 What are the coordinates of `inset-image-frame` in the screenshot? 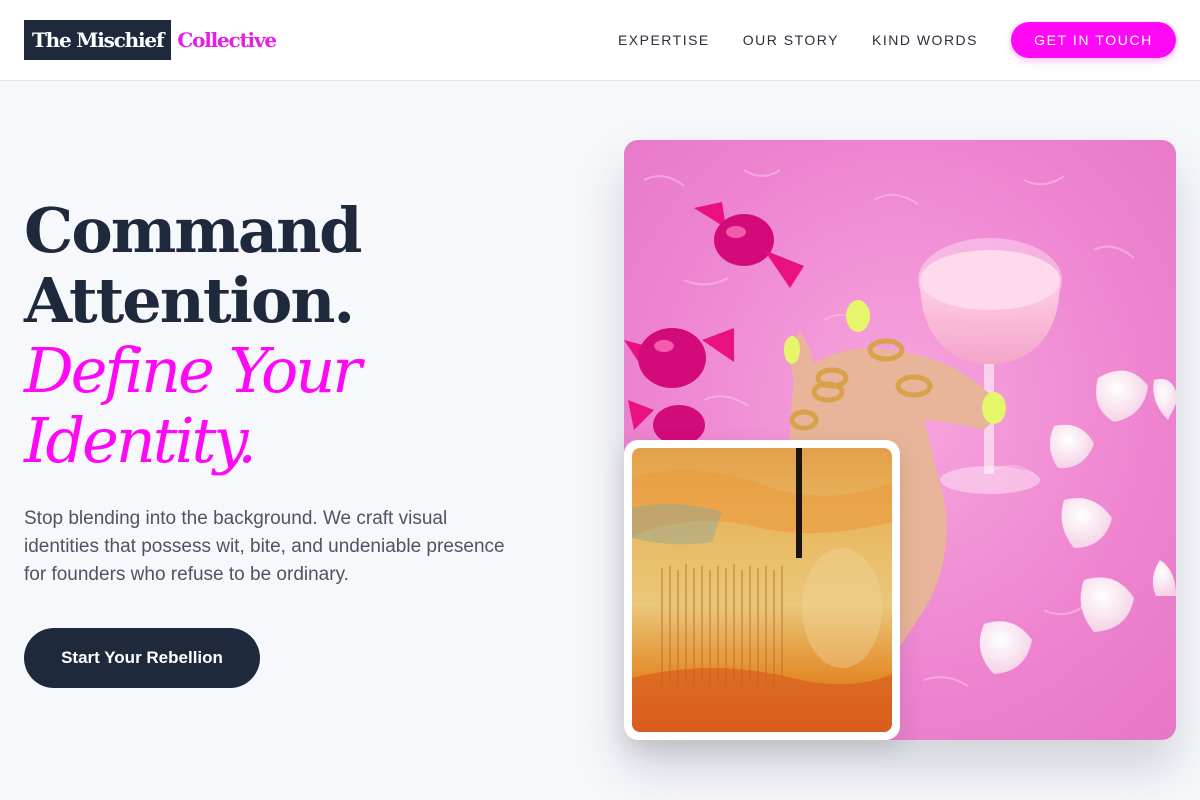 It's located at (762, 590).